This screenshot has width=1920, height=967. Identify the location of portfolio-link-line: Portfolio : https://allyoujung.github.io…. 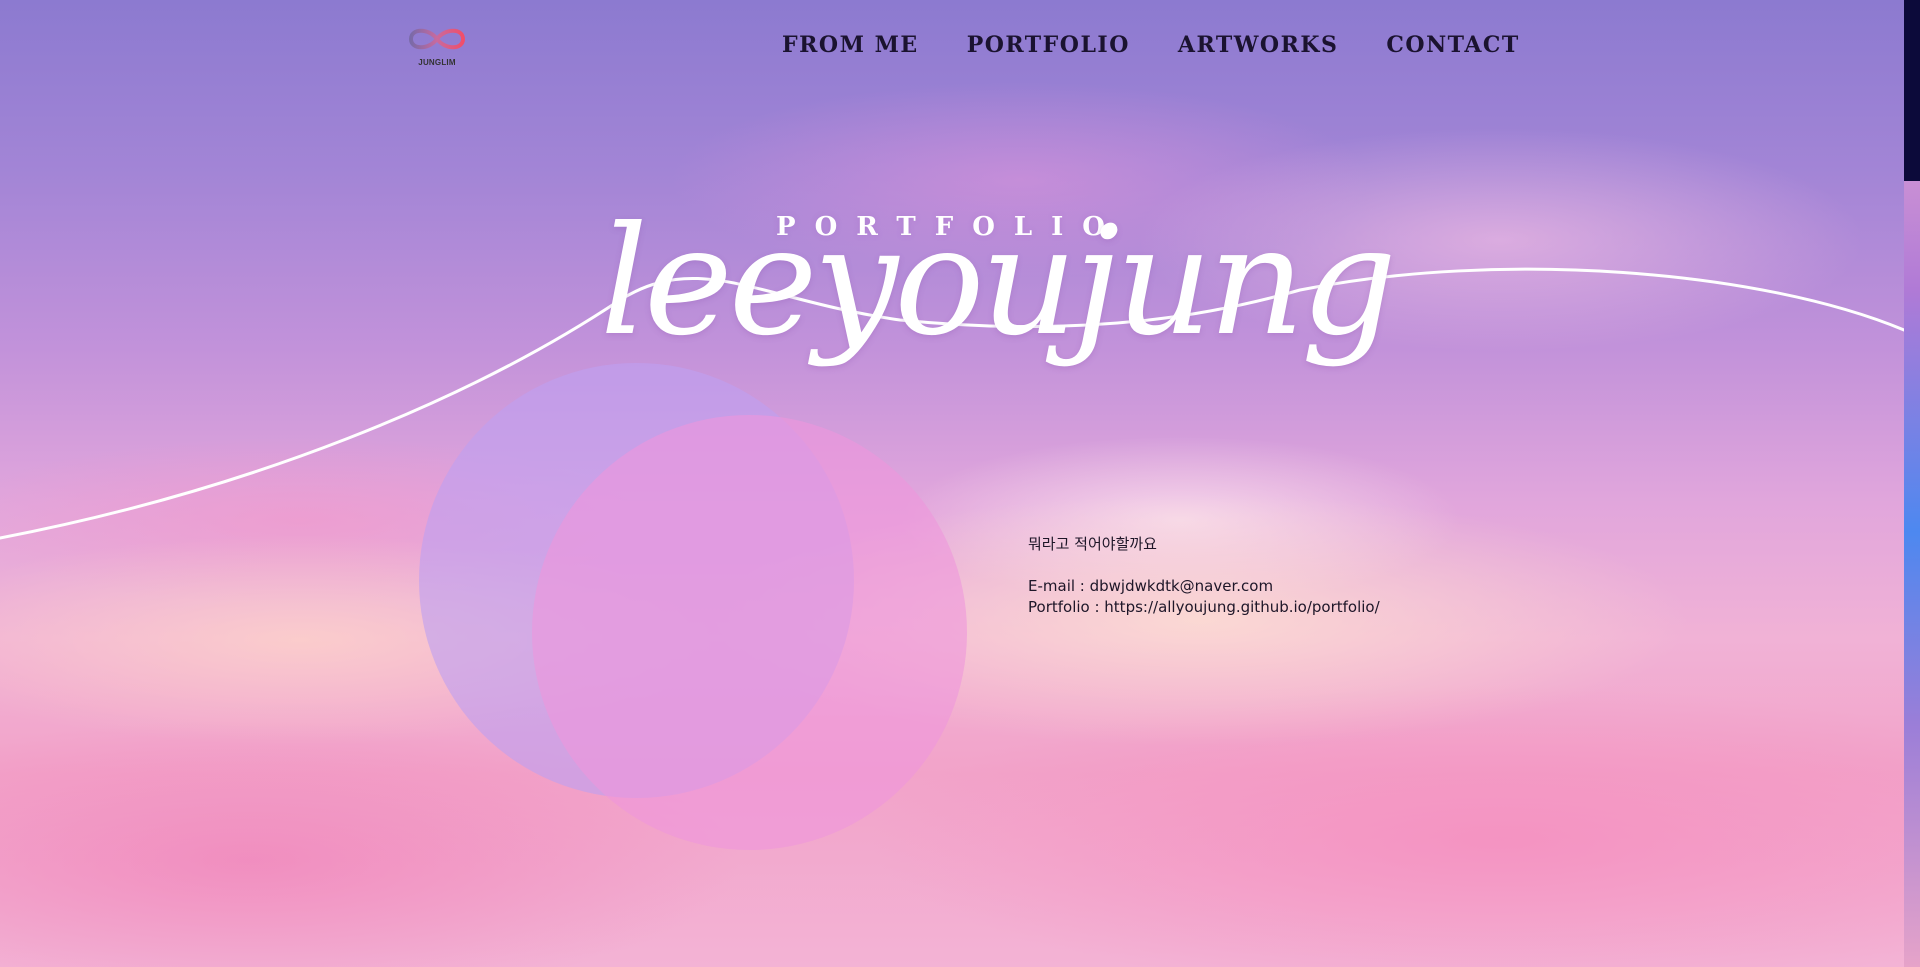
(1204, 607).